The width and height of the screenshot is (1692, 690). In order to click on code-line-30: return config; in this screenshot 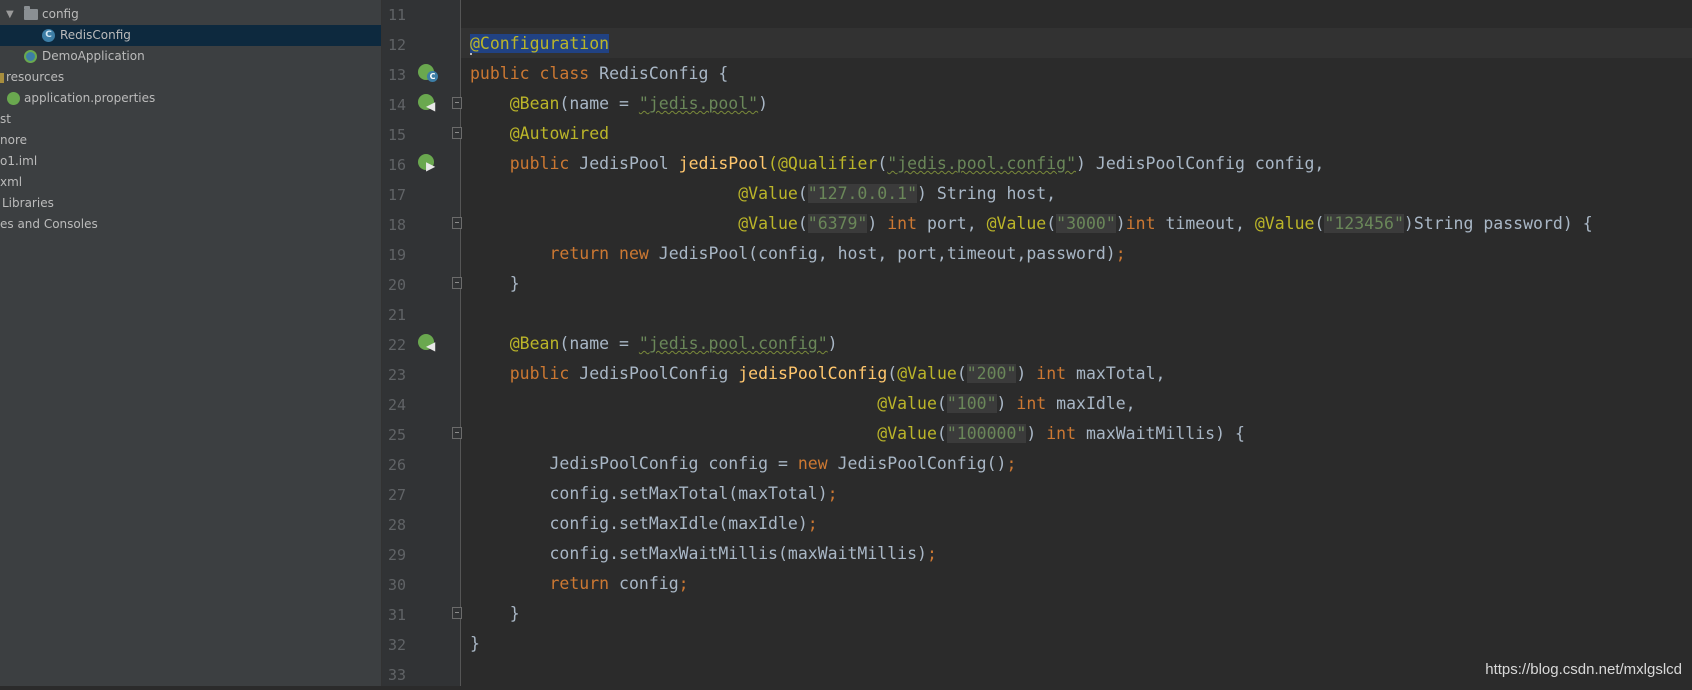, I will do `click(579, 584)`.